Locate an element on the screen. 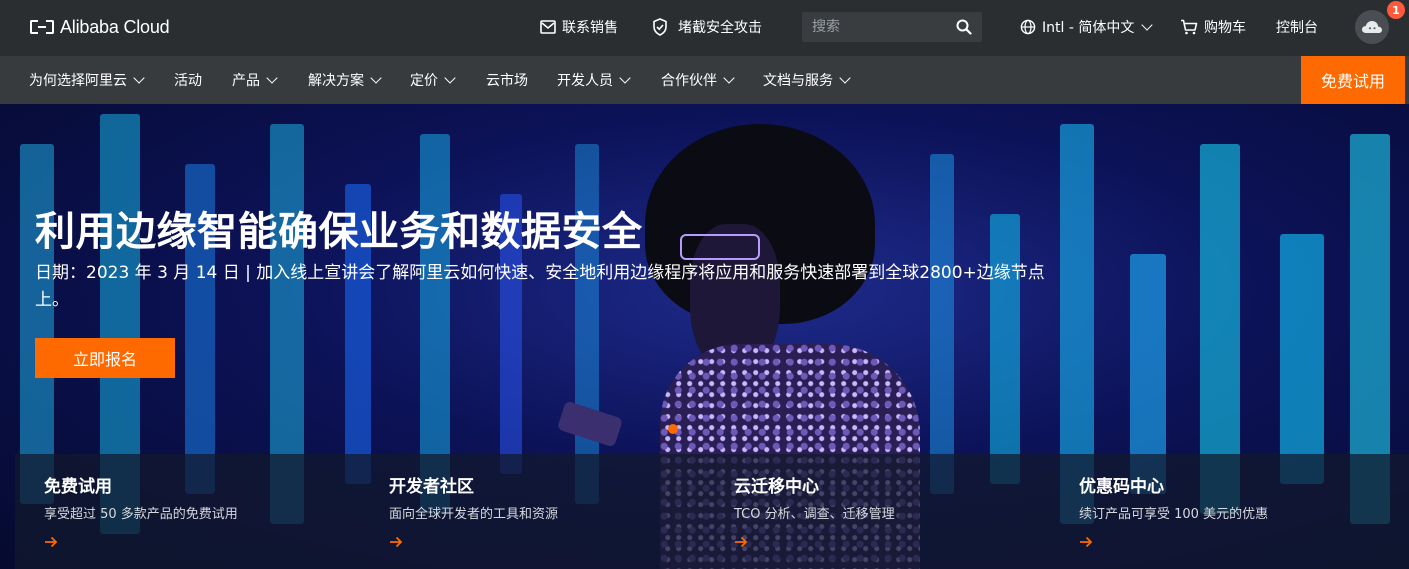 This screenshot has height=569, width=1409. contact-sales-label: 联系销售 is located at coordinates (590, 28).